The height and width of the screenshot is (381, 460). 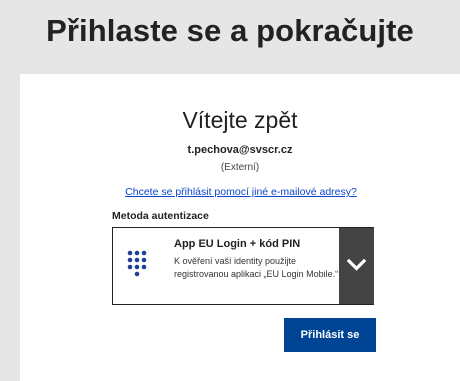 I want to click on auth-method-label: Metoda autentizace, so click(x=160, y=216).